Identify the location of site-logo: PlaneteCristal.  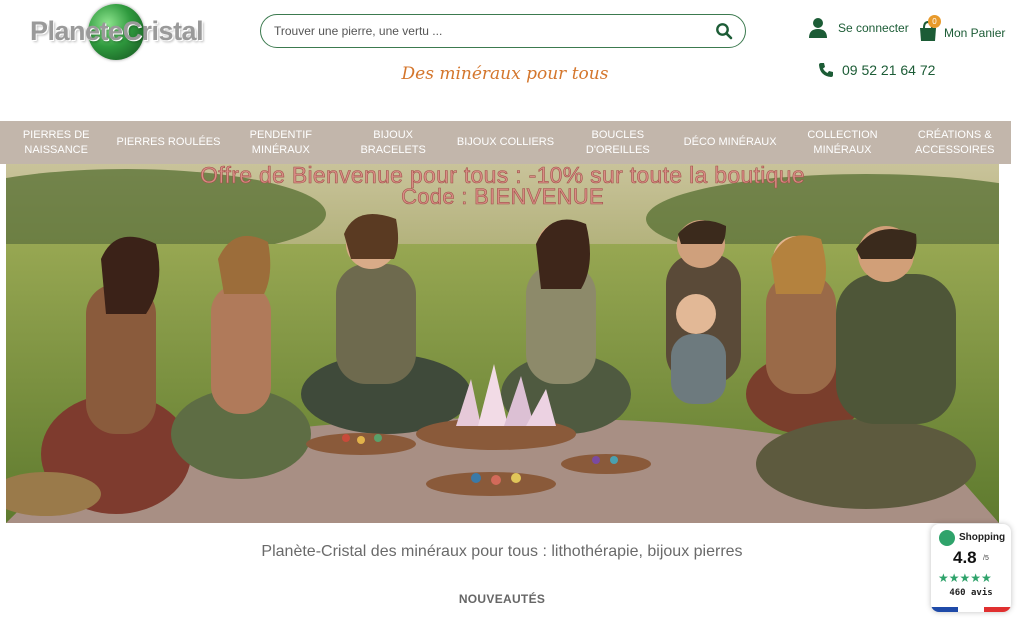
(123, 32).